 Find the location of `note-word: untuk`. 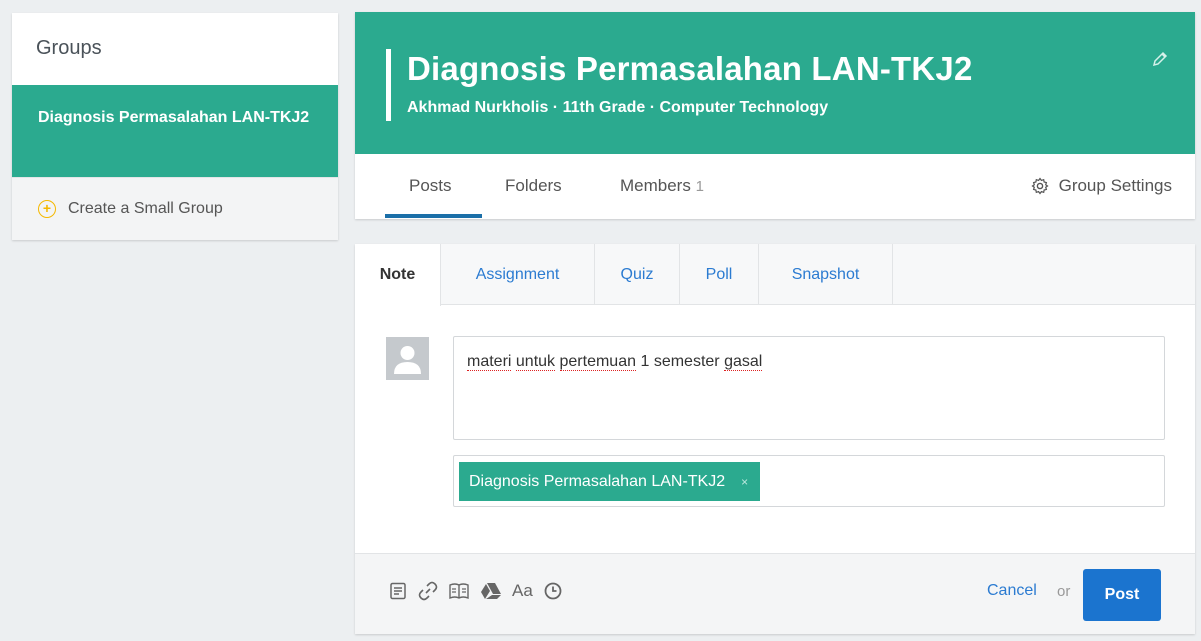

note-word: untuk is located at coordinates (535, 362).